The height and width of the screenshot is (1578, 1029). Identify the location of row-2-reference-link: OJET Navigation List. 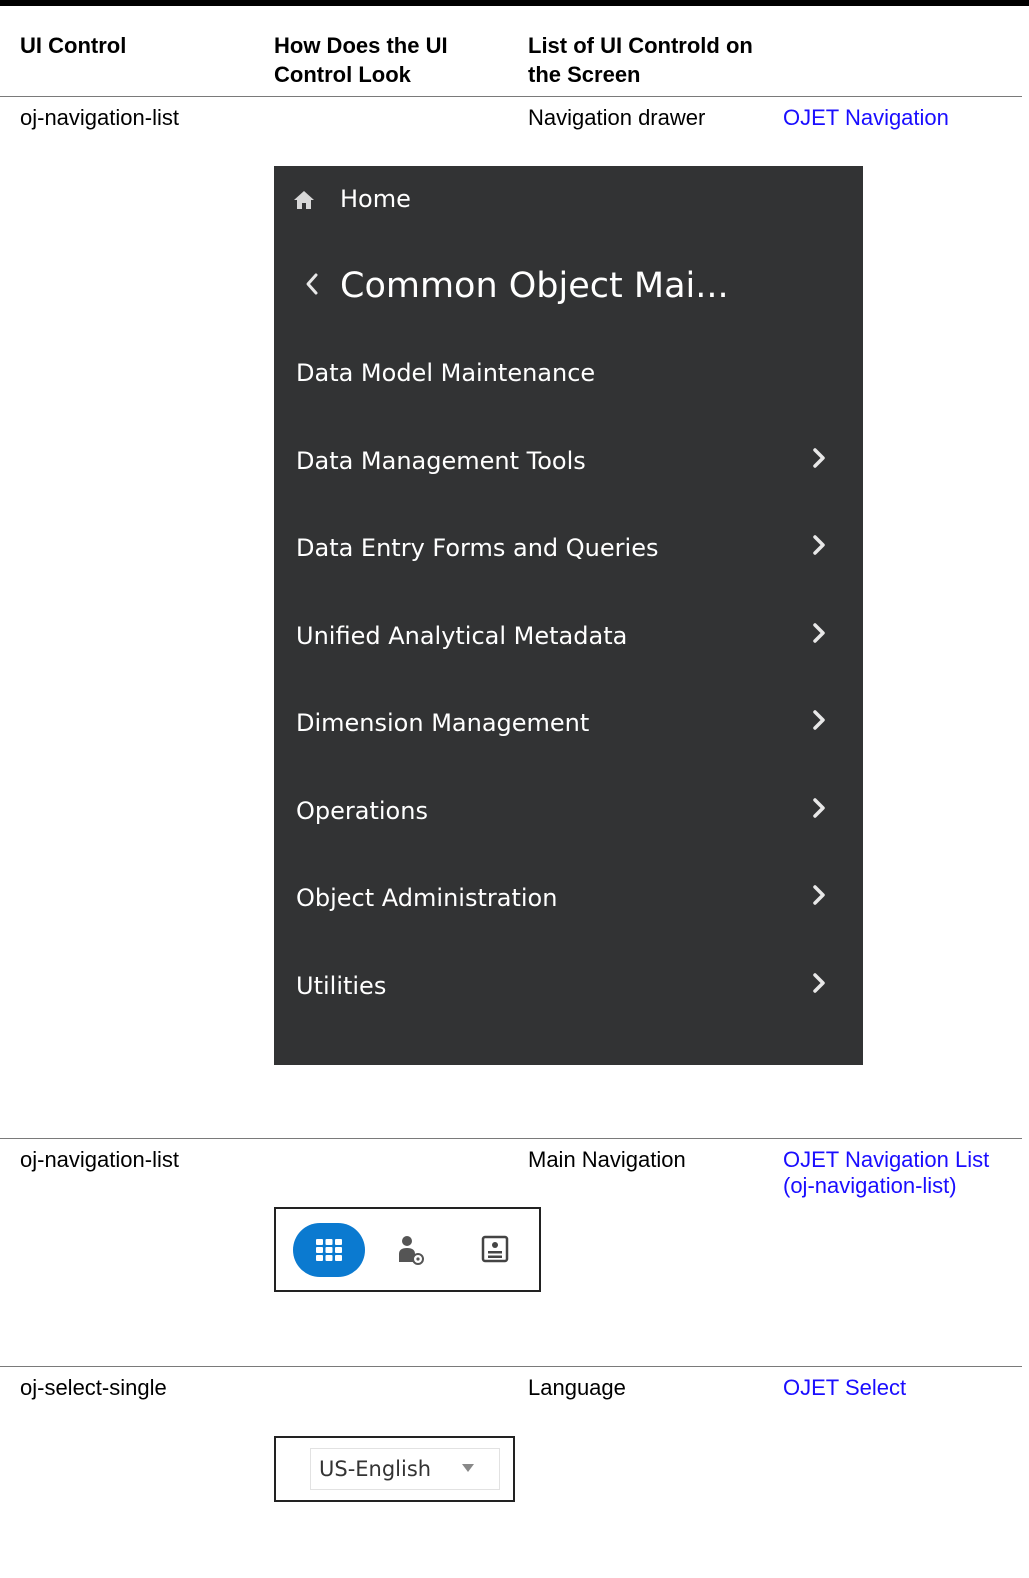
(886, 1160).